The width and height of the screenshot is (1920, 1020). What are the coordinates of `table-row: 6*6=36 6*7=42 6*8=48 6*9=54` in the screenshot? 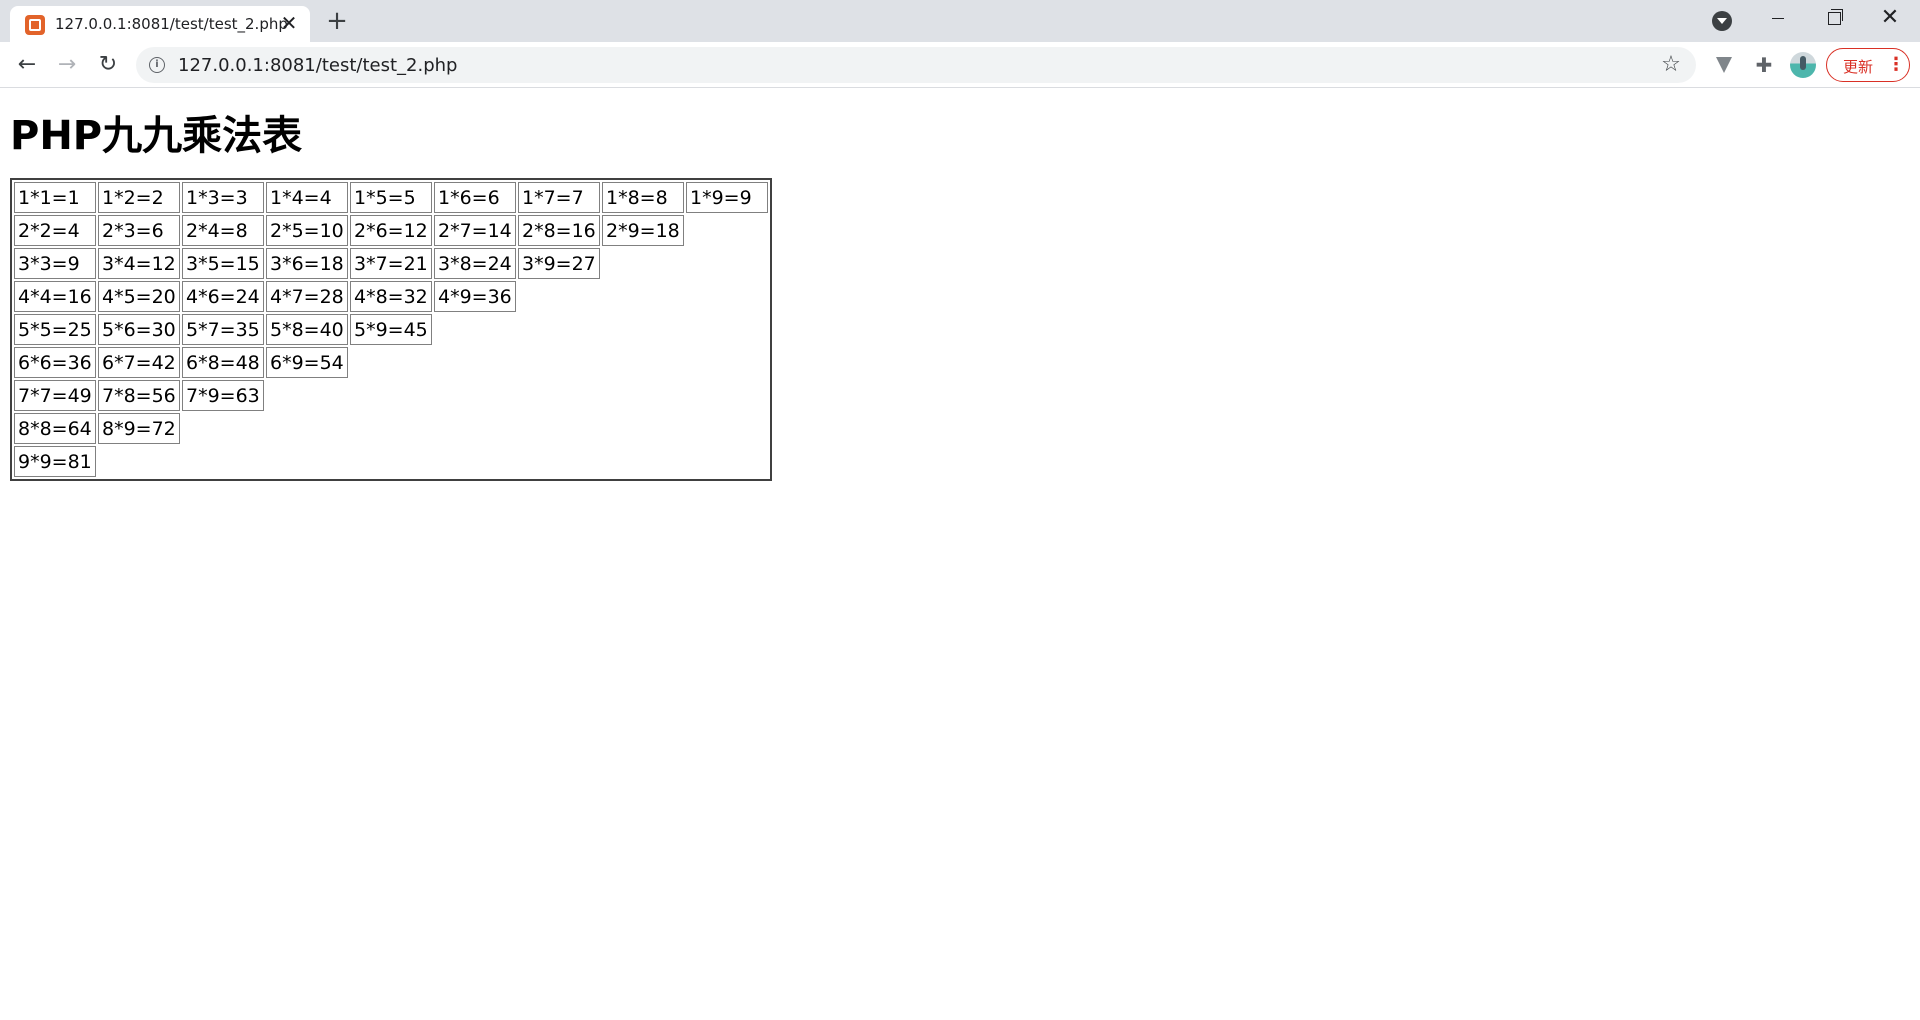 It's located at (391, 362).